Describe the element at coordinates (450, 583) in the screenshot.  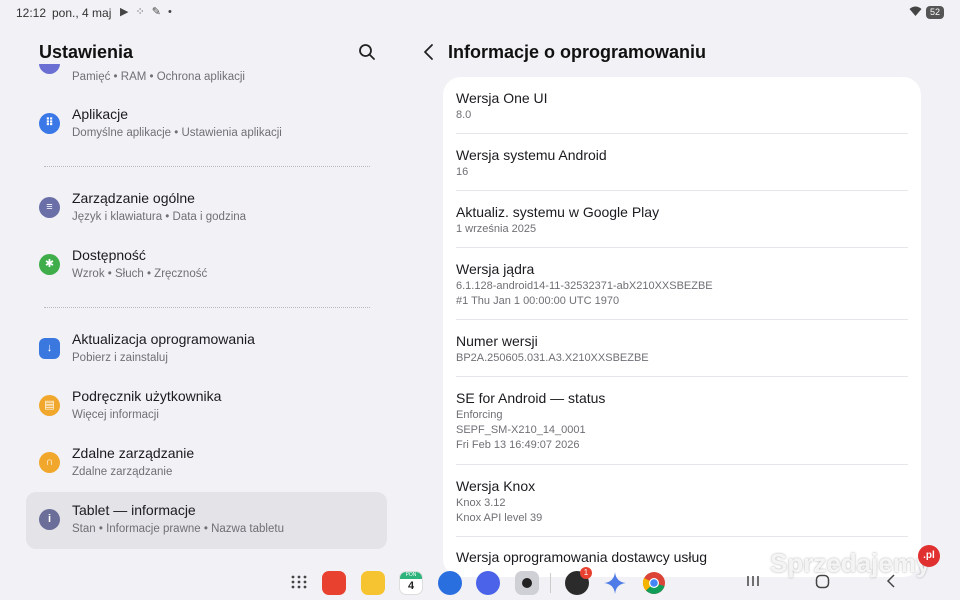
I see `messages-app-icon` at that location.